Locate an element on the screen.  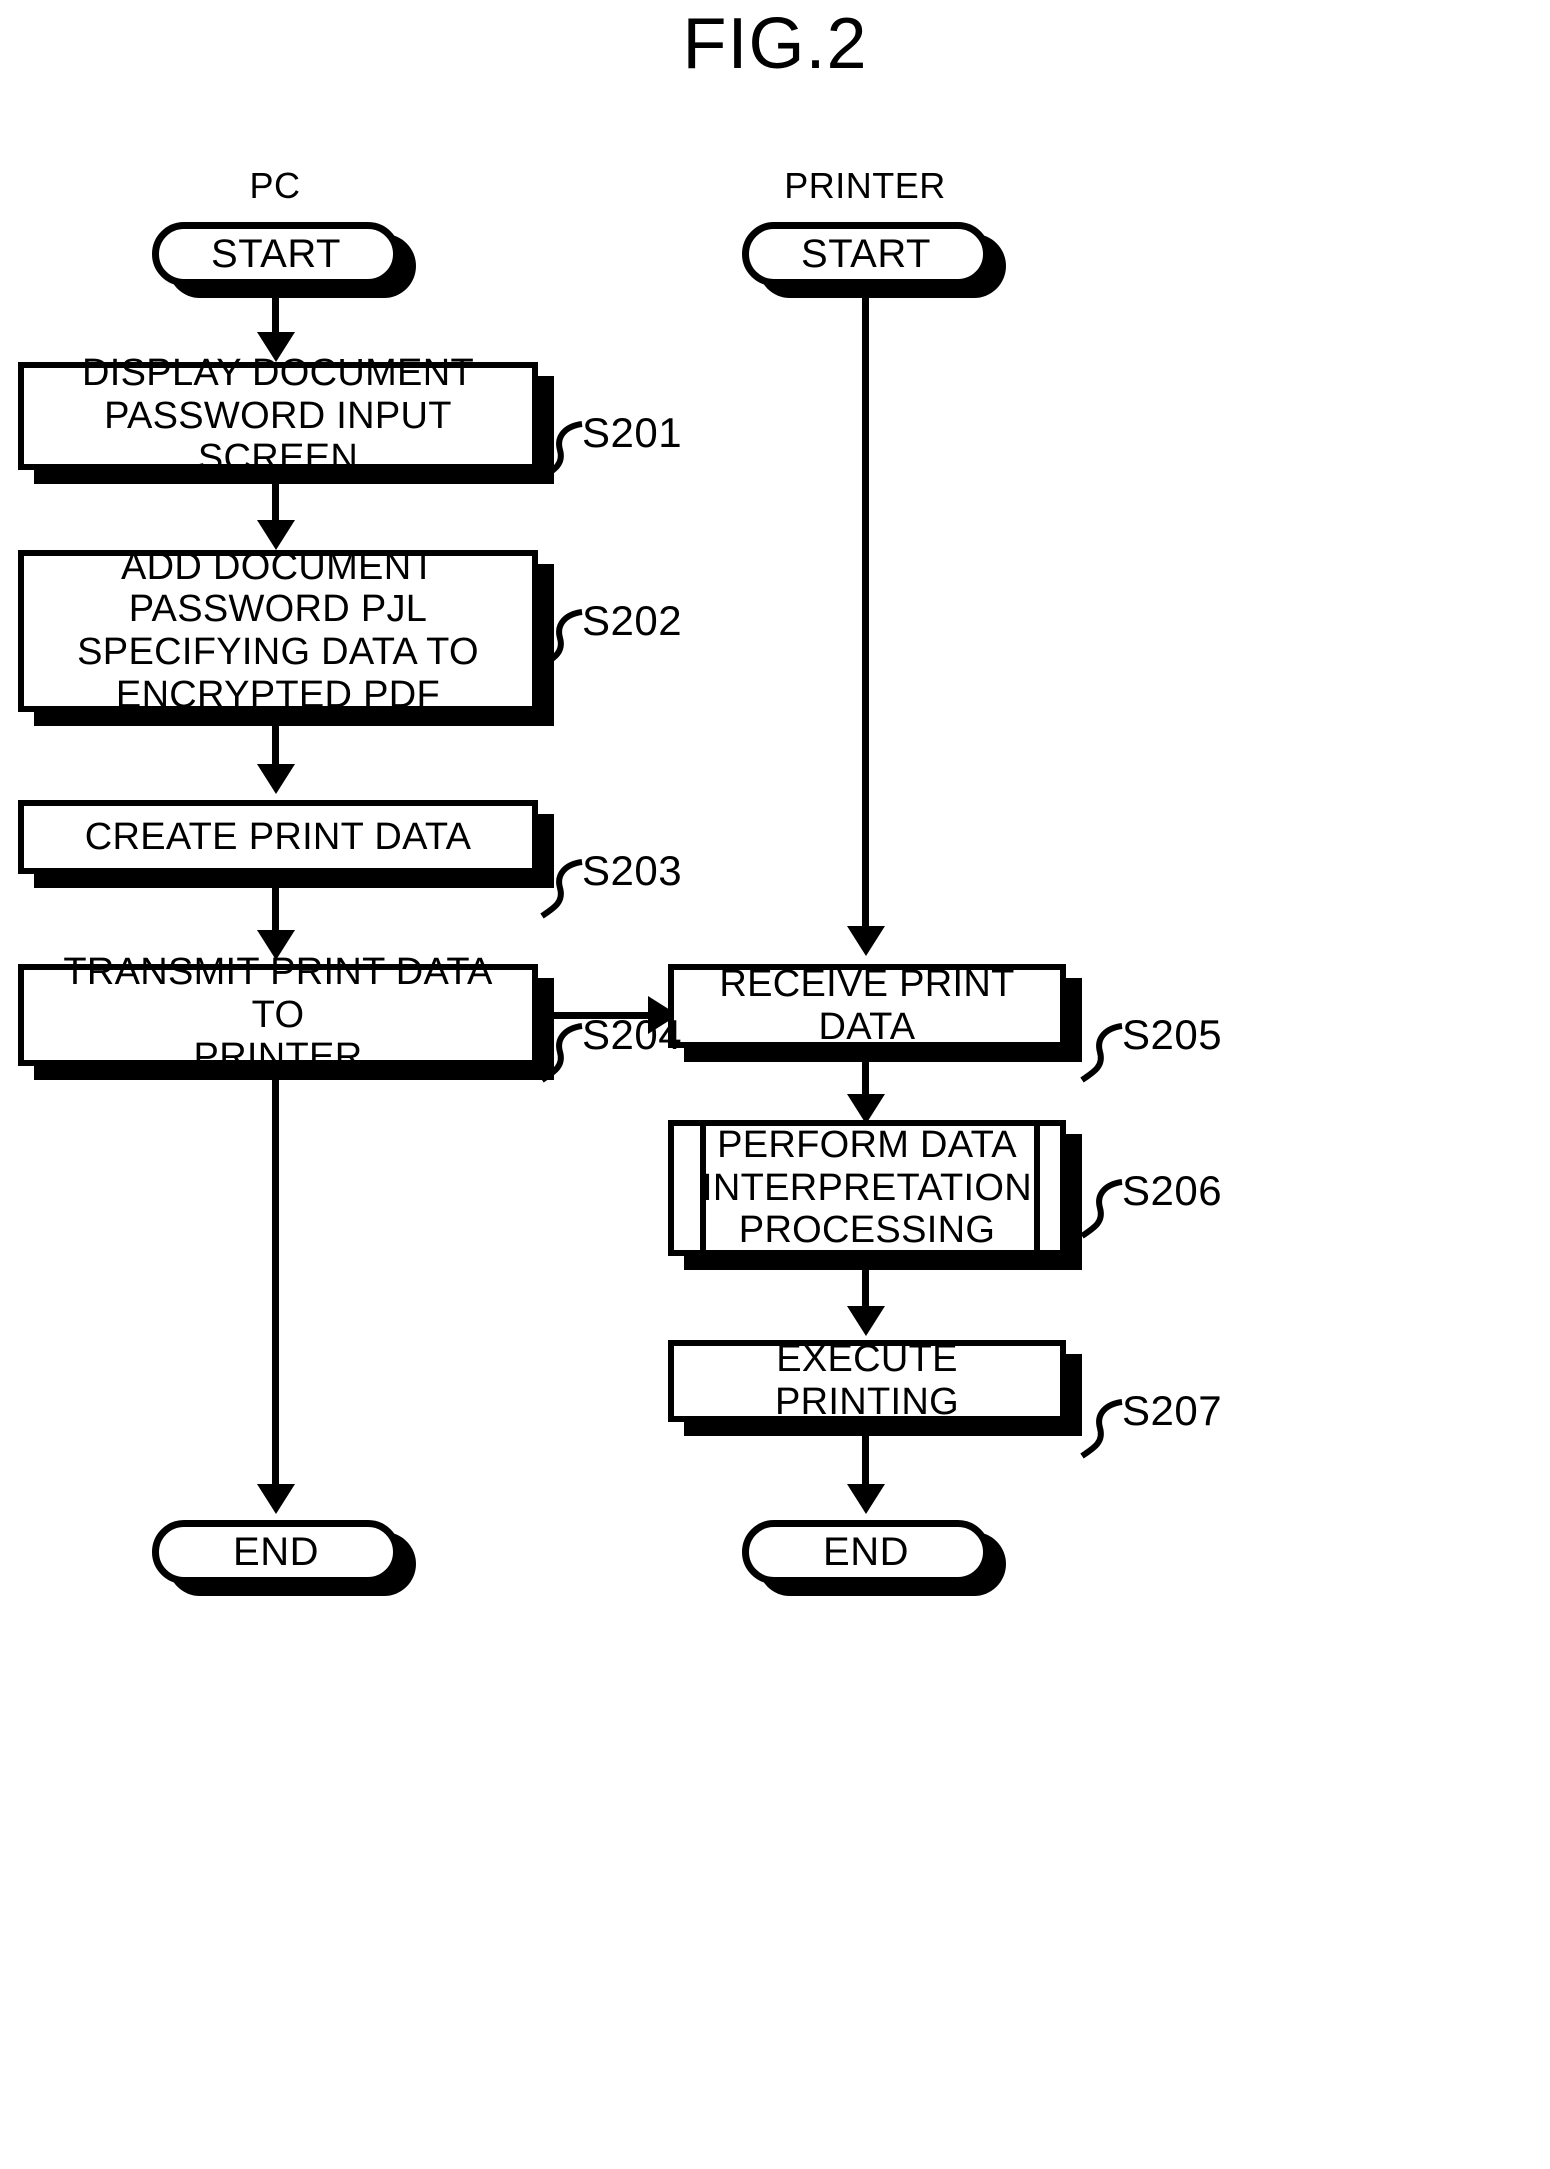
process-box-s203: CREATE PRINT DATA is located at coordinates (278, 837).